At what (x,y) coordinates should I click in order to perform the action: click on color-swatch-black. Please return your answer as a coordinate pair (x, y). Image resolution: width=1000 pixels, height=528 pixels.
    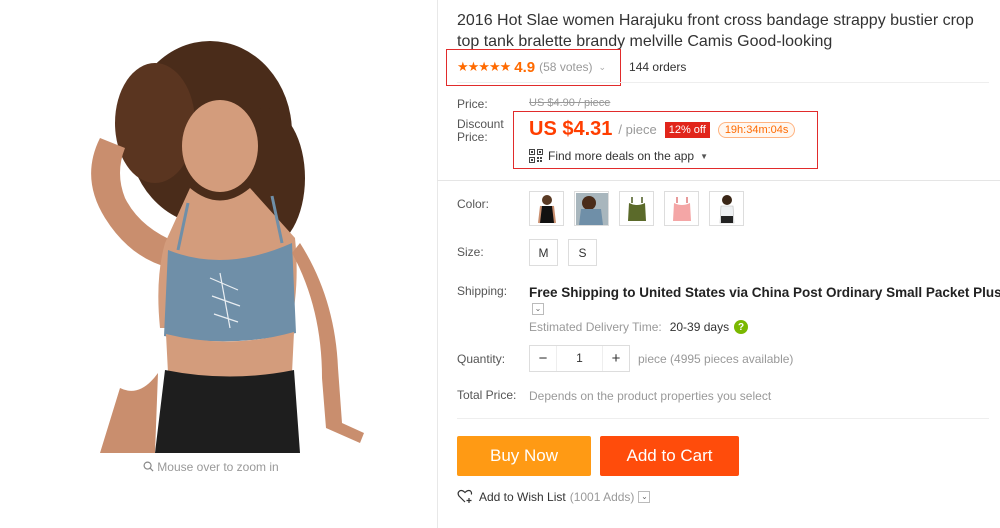
    Looking at the image, I should click on (546, 208).